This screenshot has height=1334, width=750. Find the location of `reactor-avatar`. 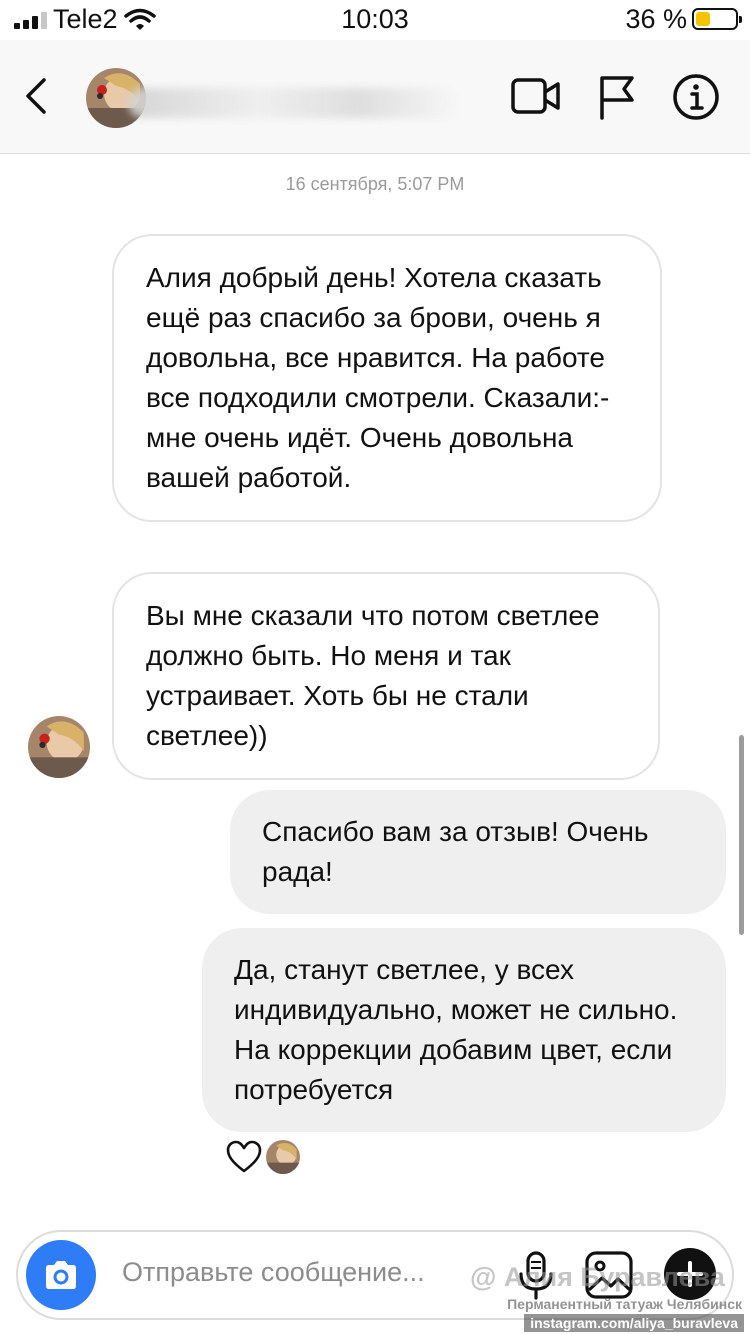

reactor-avatar is located at coordinates (283, 1157).